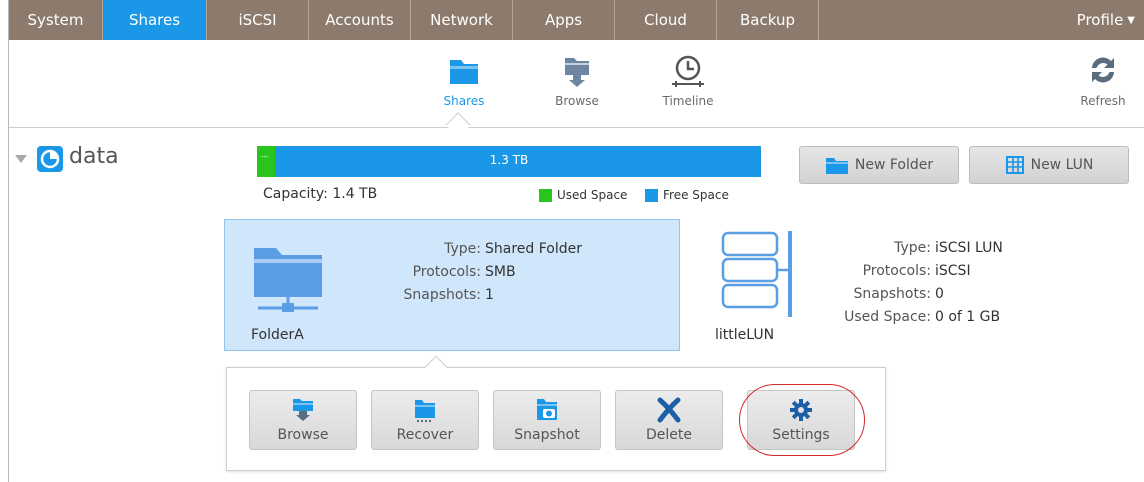  What do you see at coordinates (464, 101) in the screenshot?
I see `subnav-shares-label: Shares` at bounding box center [464, 101].